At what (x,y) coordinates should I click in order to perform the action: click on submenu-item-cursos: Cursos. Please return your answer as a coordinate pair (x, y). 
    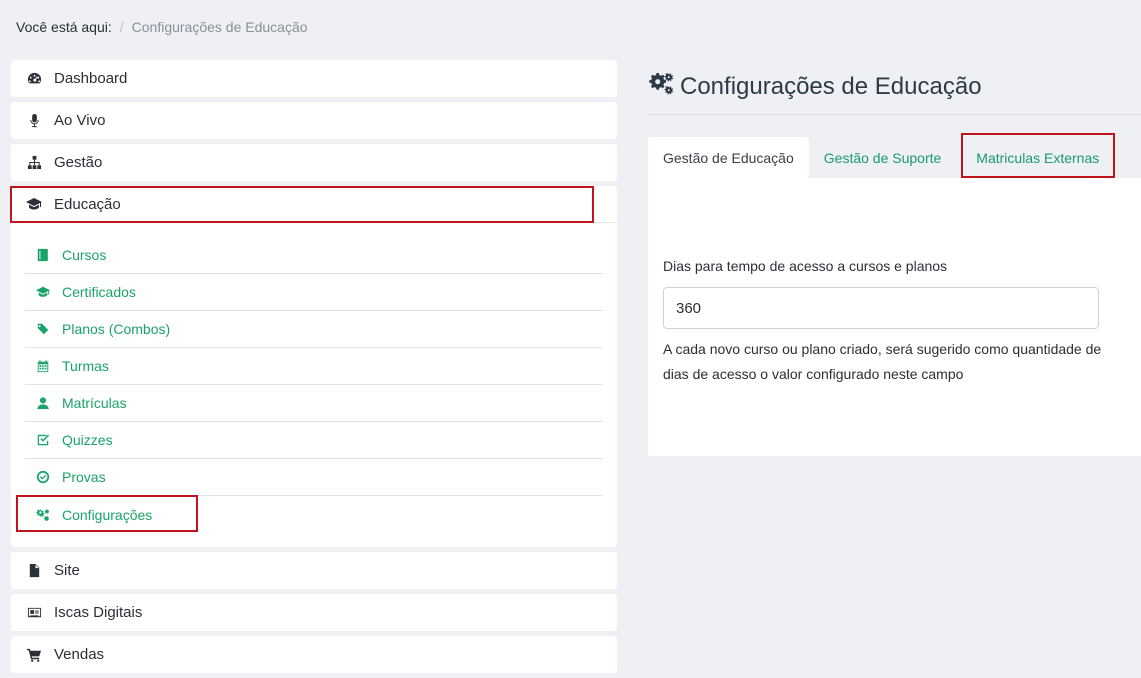
    Looking at the image, I should click on (314, 255).